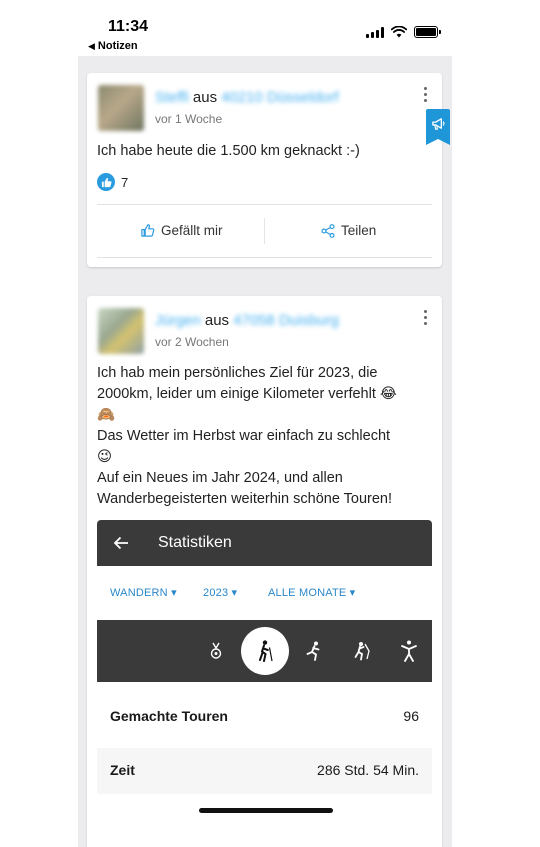 The height and width of the screenshot is (847, 540). What do you see at coordinates (362, 651) in the screenshot?
I see `climbing-icon` at bounding box center [362, 651].